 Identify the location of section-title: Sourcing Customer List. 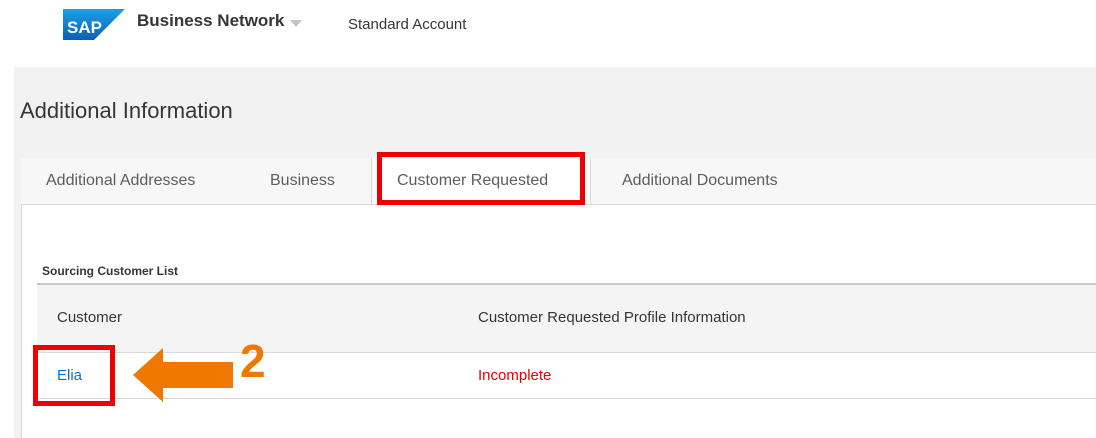
(110, 271).